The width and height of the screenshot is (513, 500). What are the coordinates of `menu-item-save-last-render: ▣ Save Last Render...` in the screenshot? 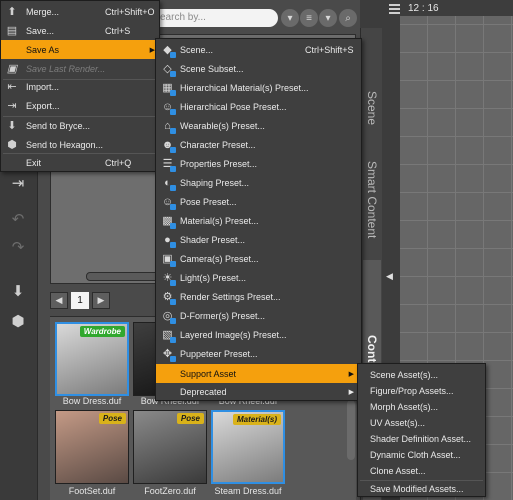 It's located at (56, 69).